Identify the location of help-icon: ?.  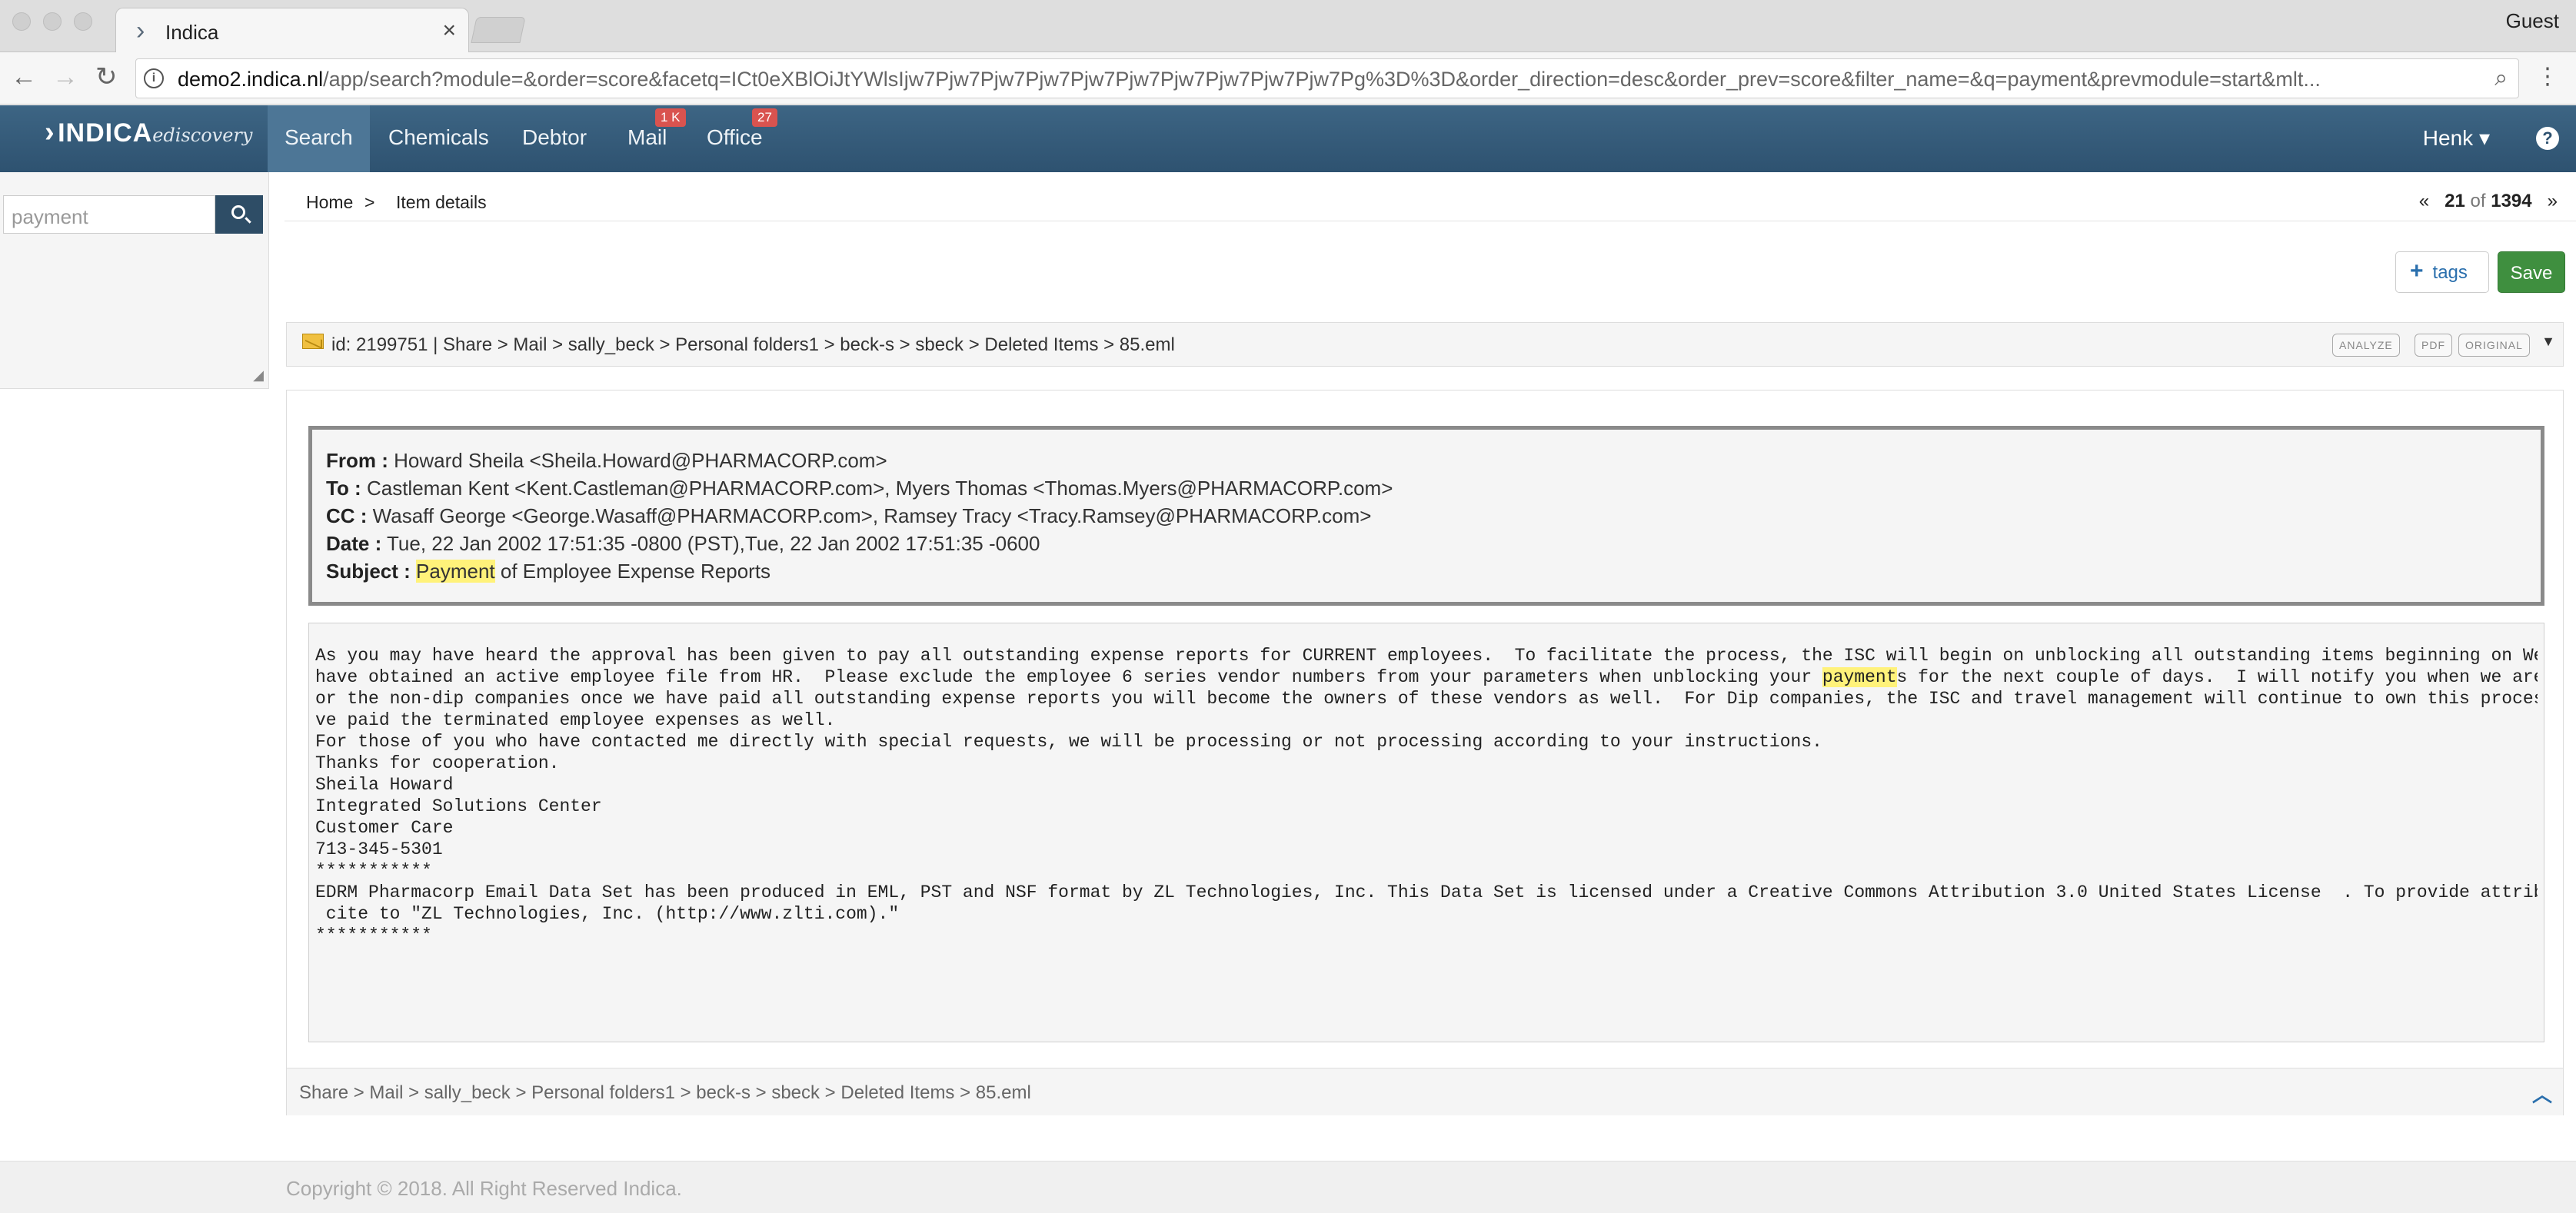
(2547, 138).